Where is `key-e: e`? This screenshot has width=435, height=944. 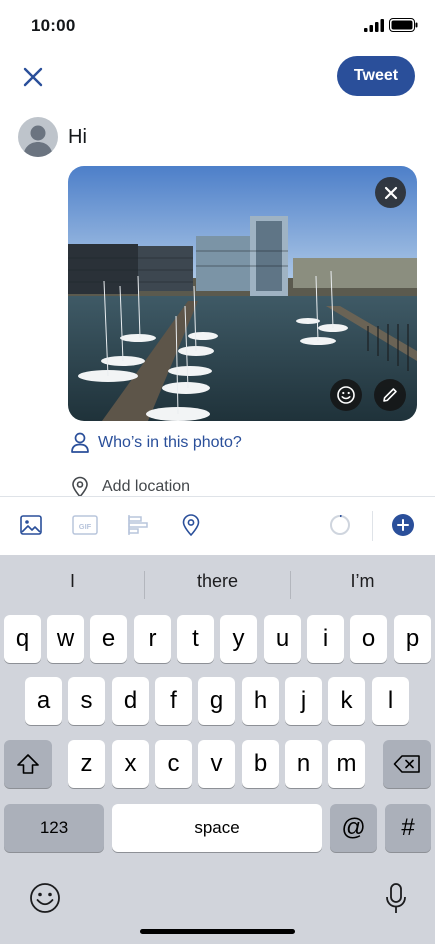
key-e: e is located at coordinates (108, 639).